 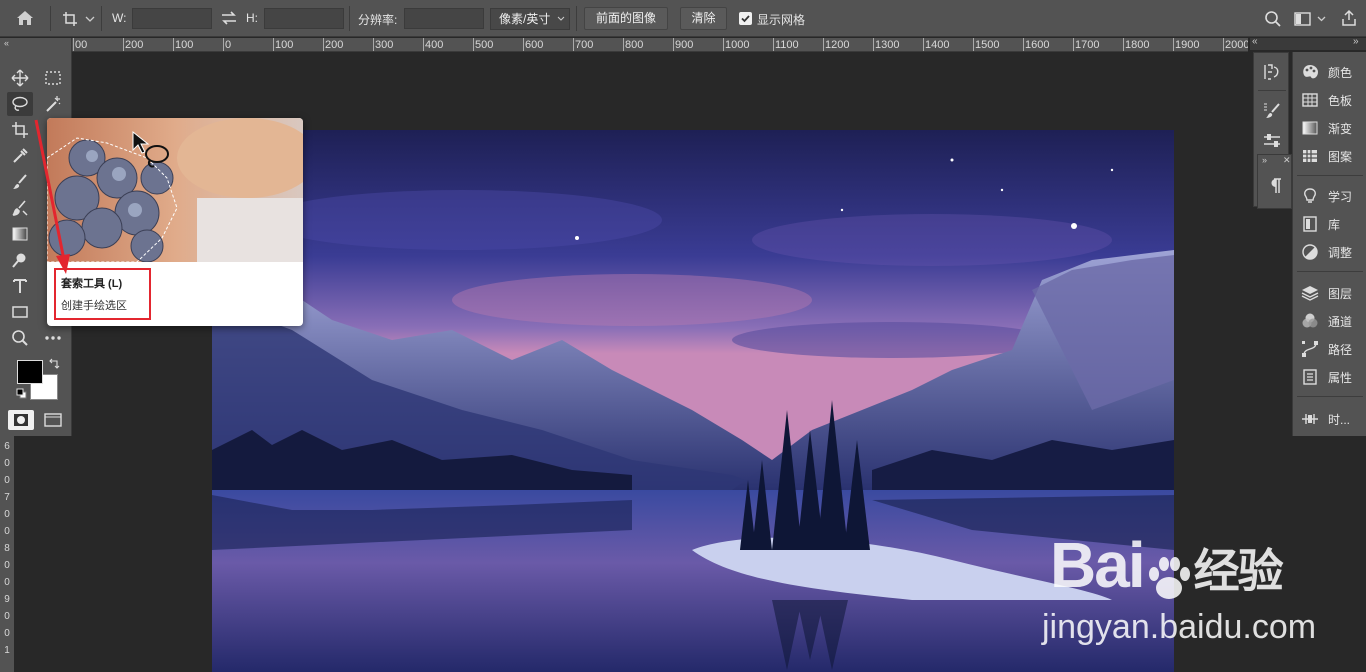 I want to click on height-field, so click(x=304, y=18).